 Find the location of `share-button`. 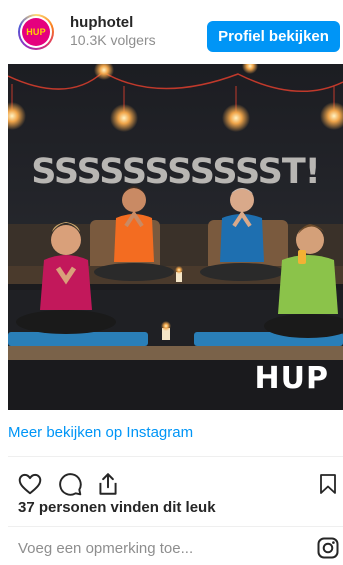

share-button is located at coordinates (108, 484).